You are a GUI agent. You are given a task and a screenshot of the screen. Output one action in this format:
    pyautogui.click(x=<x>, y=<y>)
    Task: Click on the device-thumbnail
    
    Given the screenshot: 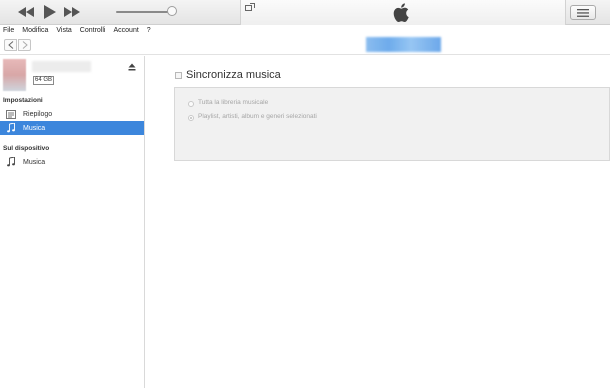 What is the action you would take?
    pyautogui.click(x=14, y=75)
    